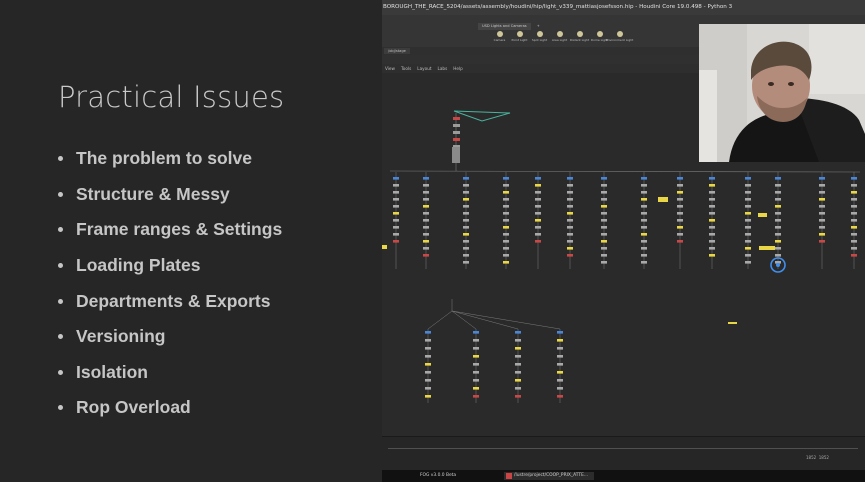  I want to click on shelf-tool-spot-light: Spot Light, so click(539, 36).